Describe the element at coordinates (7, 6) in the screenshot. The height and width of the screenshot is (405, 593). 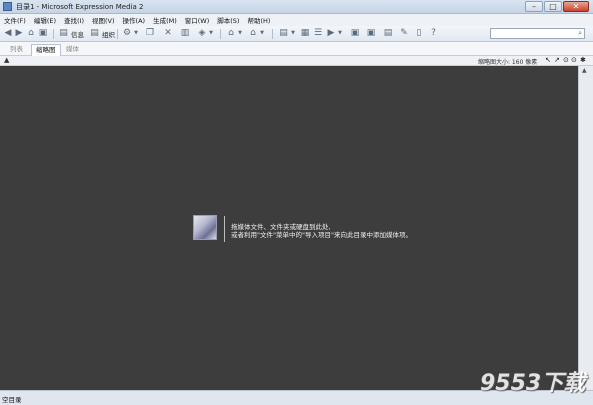
I see `app-icon` at that location.